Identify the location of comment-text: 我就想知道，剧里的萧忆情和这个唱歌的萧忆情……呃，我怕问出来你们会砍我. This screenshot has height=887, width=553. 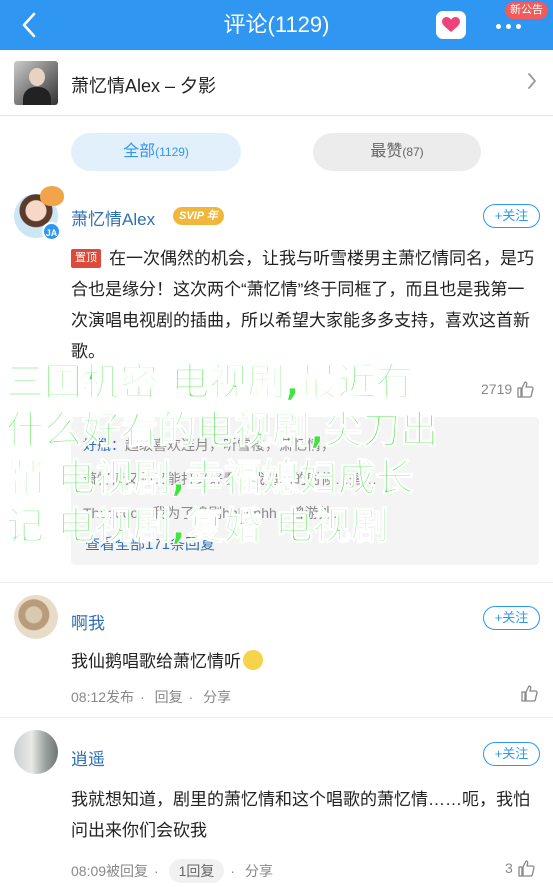
(305, 815).